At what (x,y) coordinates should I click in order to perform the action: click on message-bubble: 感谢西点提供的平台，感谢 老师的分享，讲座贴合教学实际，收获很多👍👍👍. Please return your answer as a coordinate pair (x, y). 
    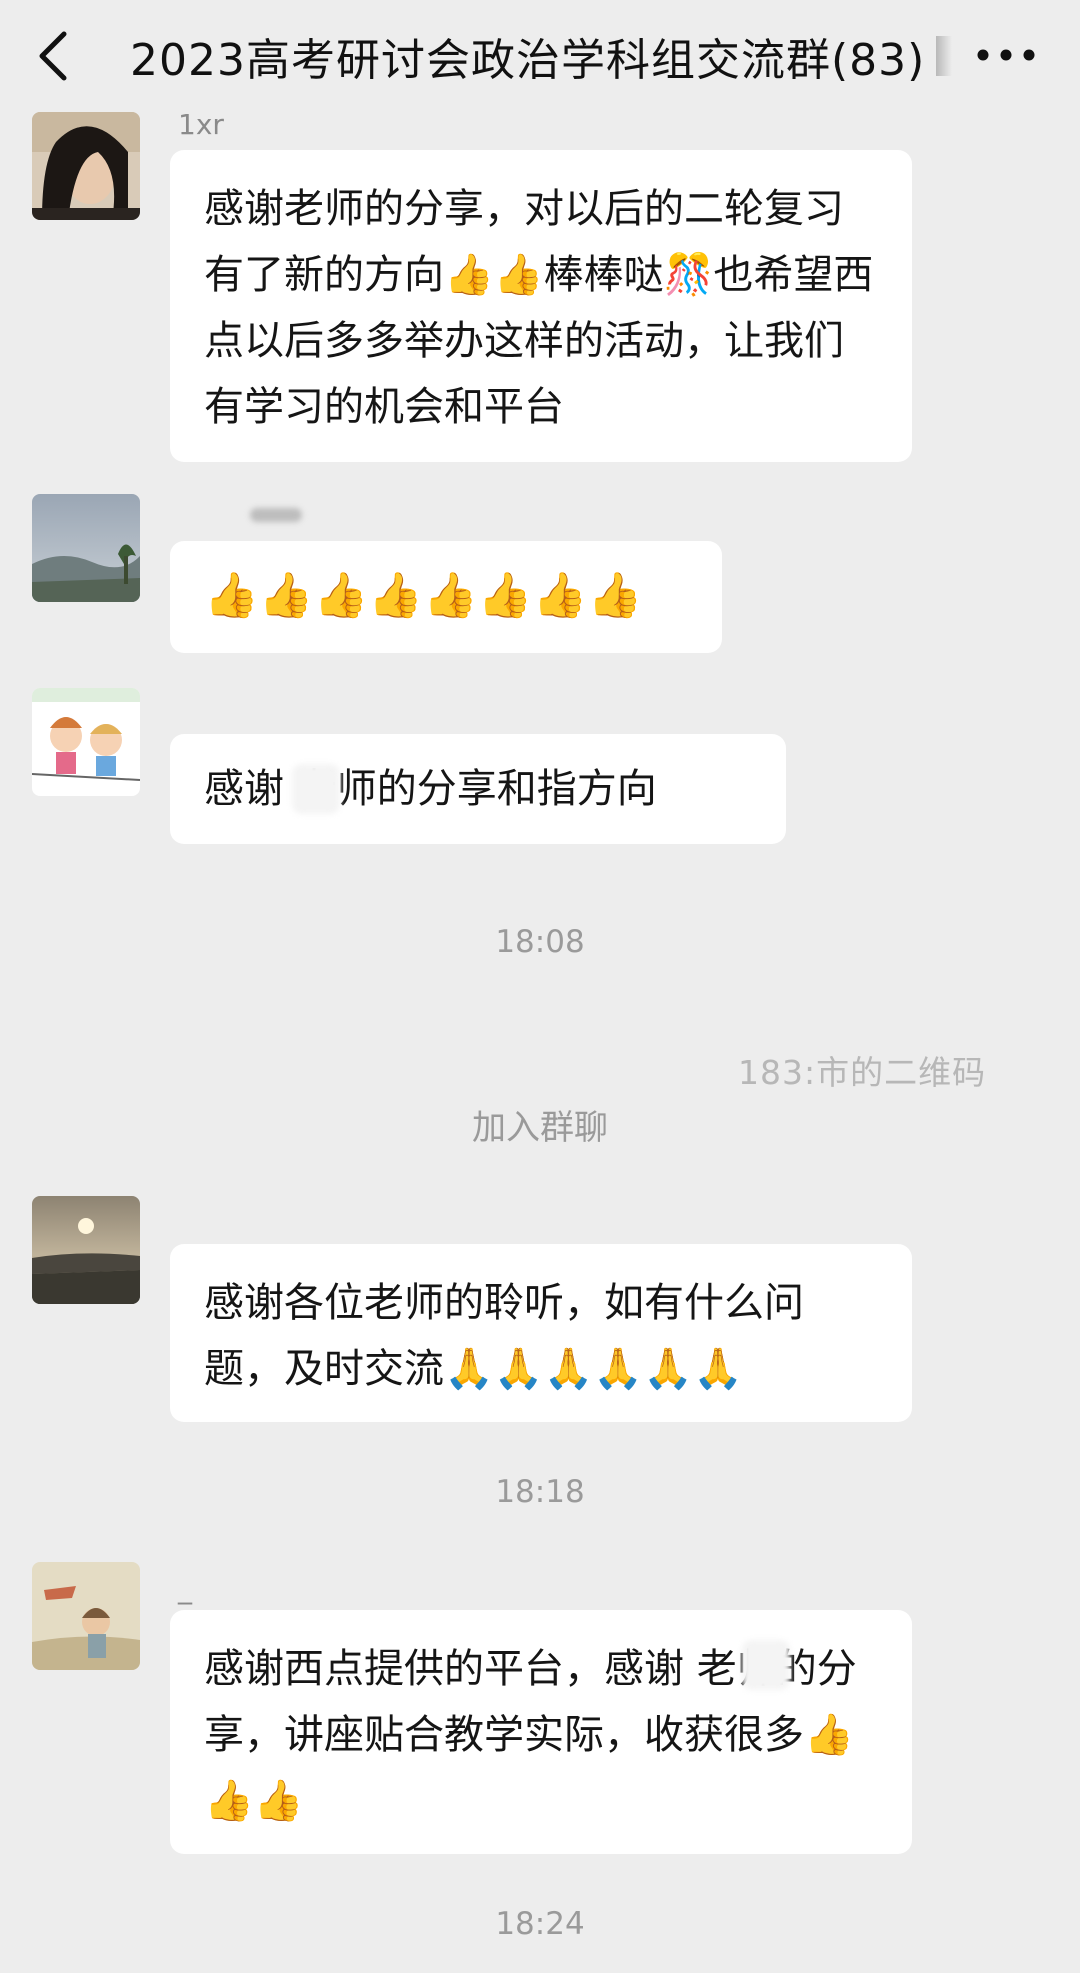
    Looking at the image, I should click on (541, 1732).